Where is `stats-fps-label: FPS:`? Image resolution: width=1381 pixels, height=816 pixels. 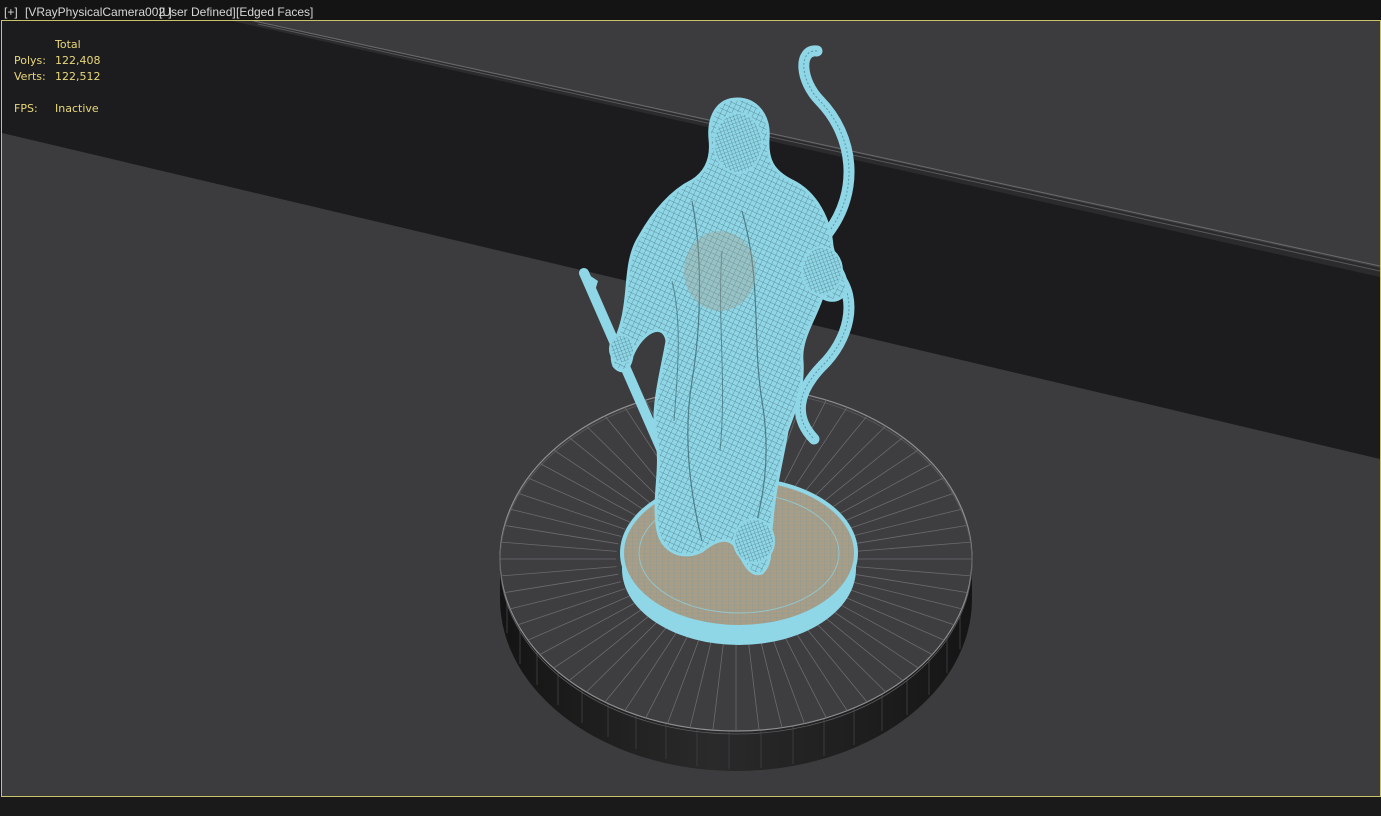
stats-fps-label: FPS: is located at coordinates (26, 108).